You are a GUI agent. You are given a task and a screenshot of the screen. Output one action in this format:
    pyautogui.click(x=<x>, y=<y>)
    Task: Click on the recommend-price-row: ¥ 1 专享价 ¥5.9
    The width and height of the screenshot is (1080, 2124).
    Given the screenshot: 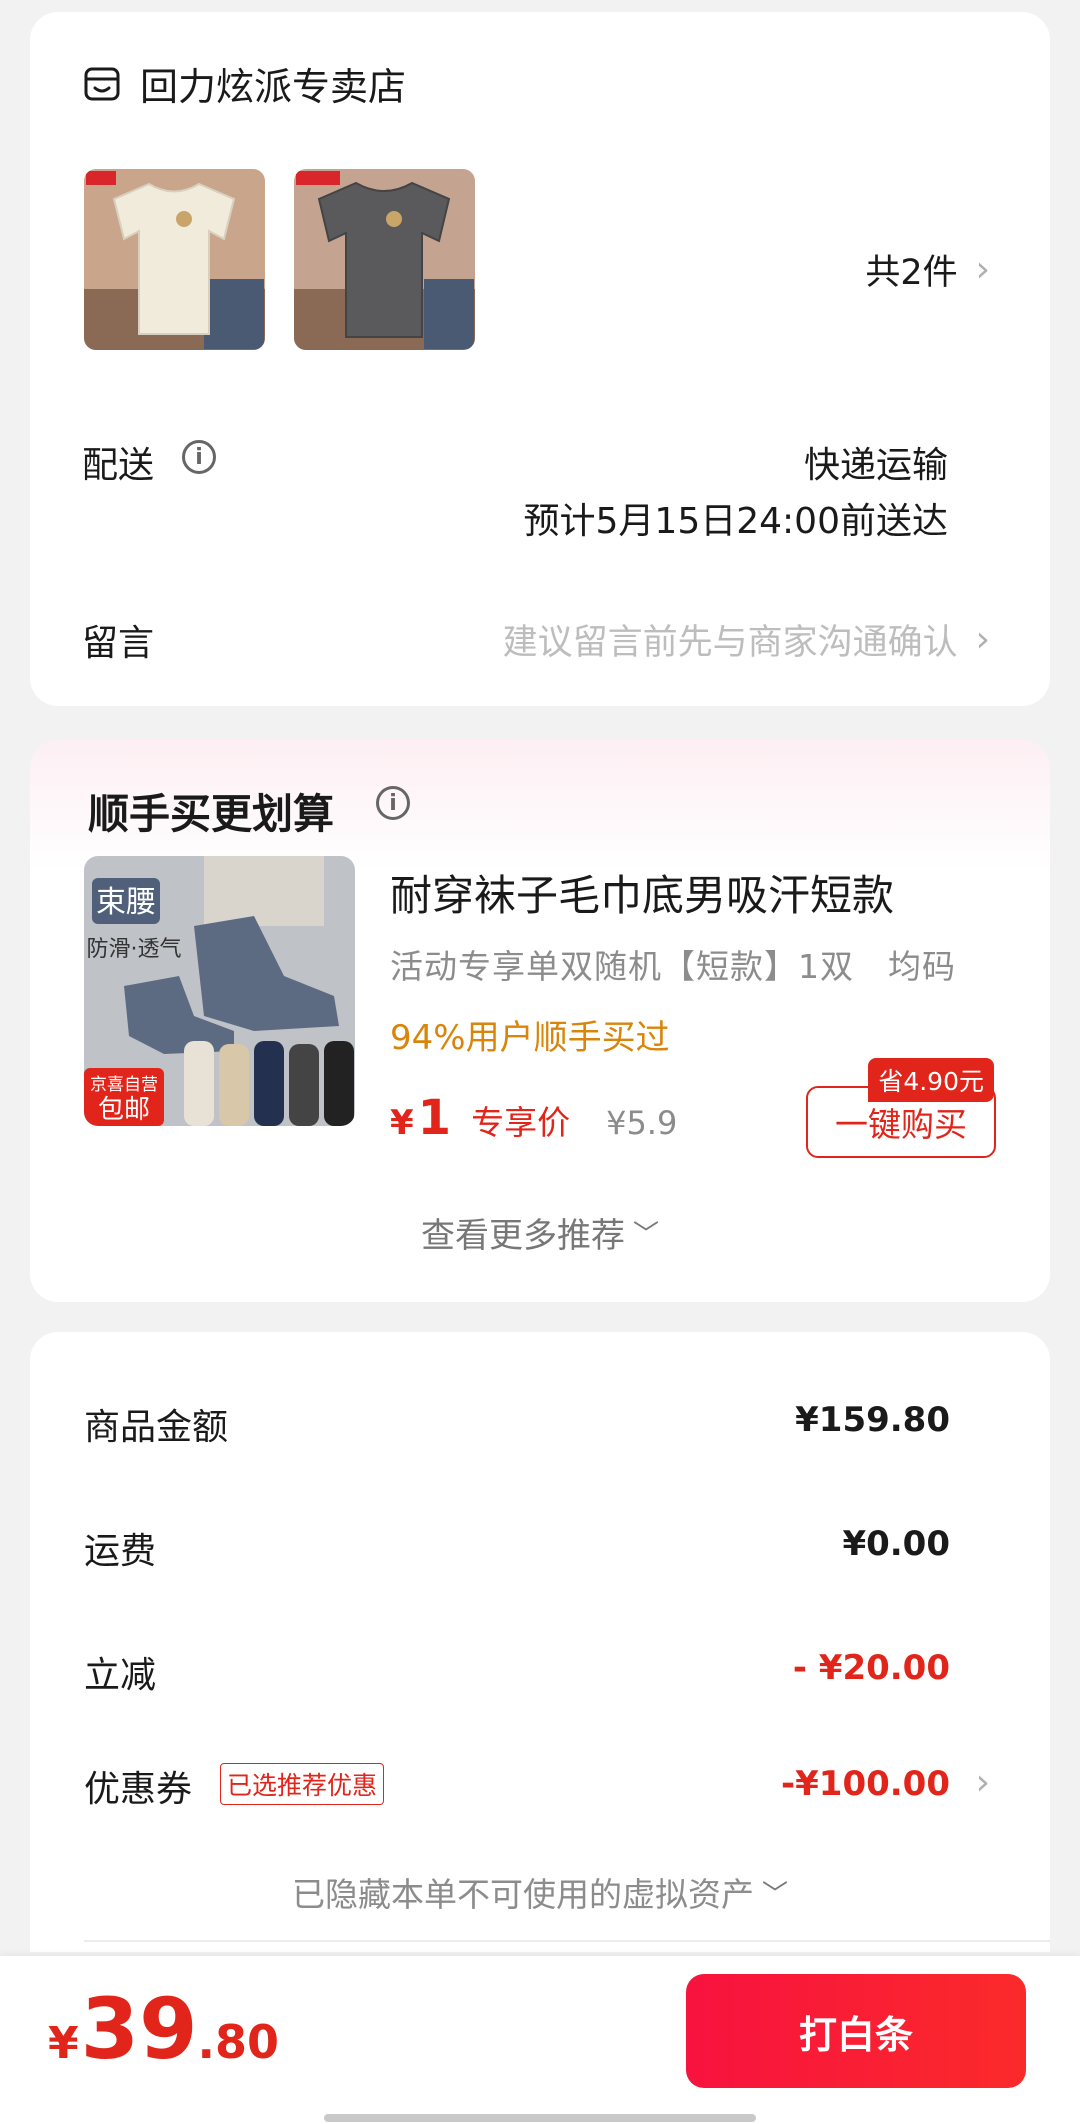 What is the action you would take?
    pyautogui.click(x=533, y=1118)
    